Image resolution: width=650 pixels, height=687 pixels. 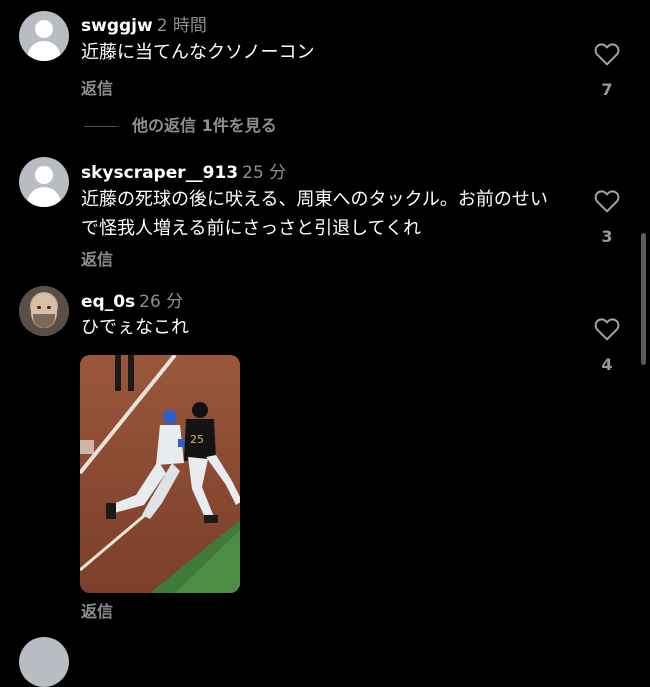 What do you see at coordinates (101, 126) in the screenshot?
I see `divider` at bounding box center [101, 126].